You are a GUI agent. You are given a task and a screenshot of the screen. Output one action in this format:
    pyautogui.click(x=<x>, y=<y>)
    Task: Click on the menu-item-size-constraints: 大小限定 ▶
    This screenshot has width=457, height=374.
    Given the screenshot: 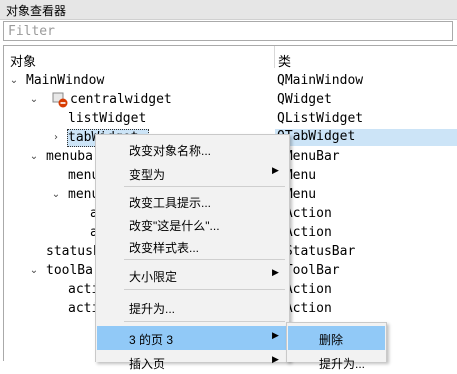 What is the action you would take?
    pyautogui.click(x=192, y=275)
    